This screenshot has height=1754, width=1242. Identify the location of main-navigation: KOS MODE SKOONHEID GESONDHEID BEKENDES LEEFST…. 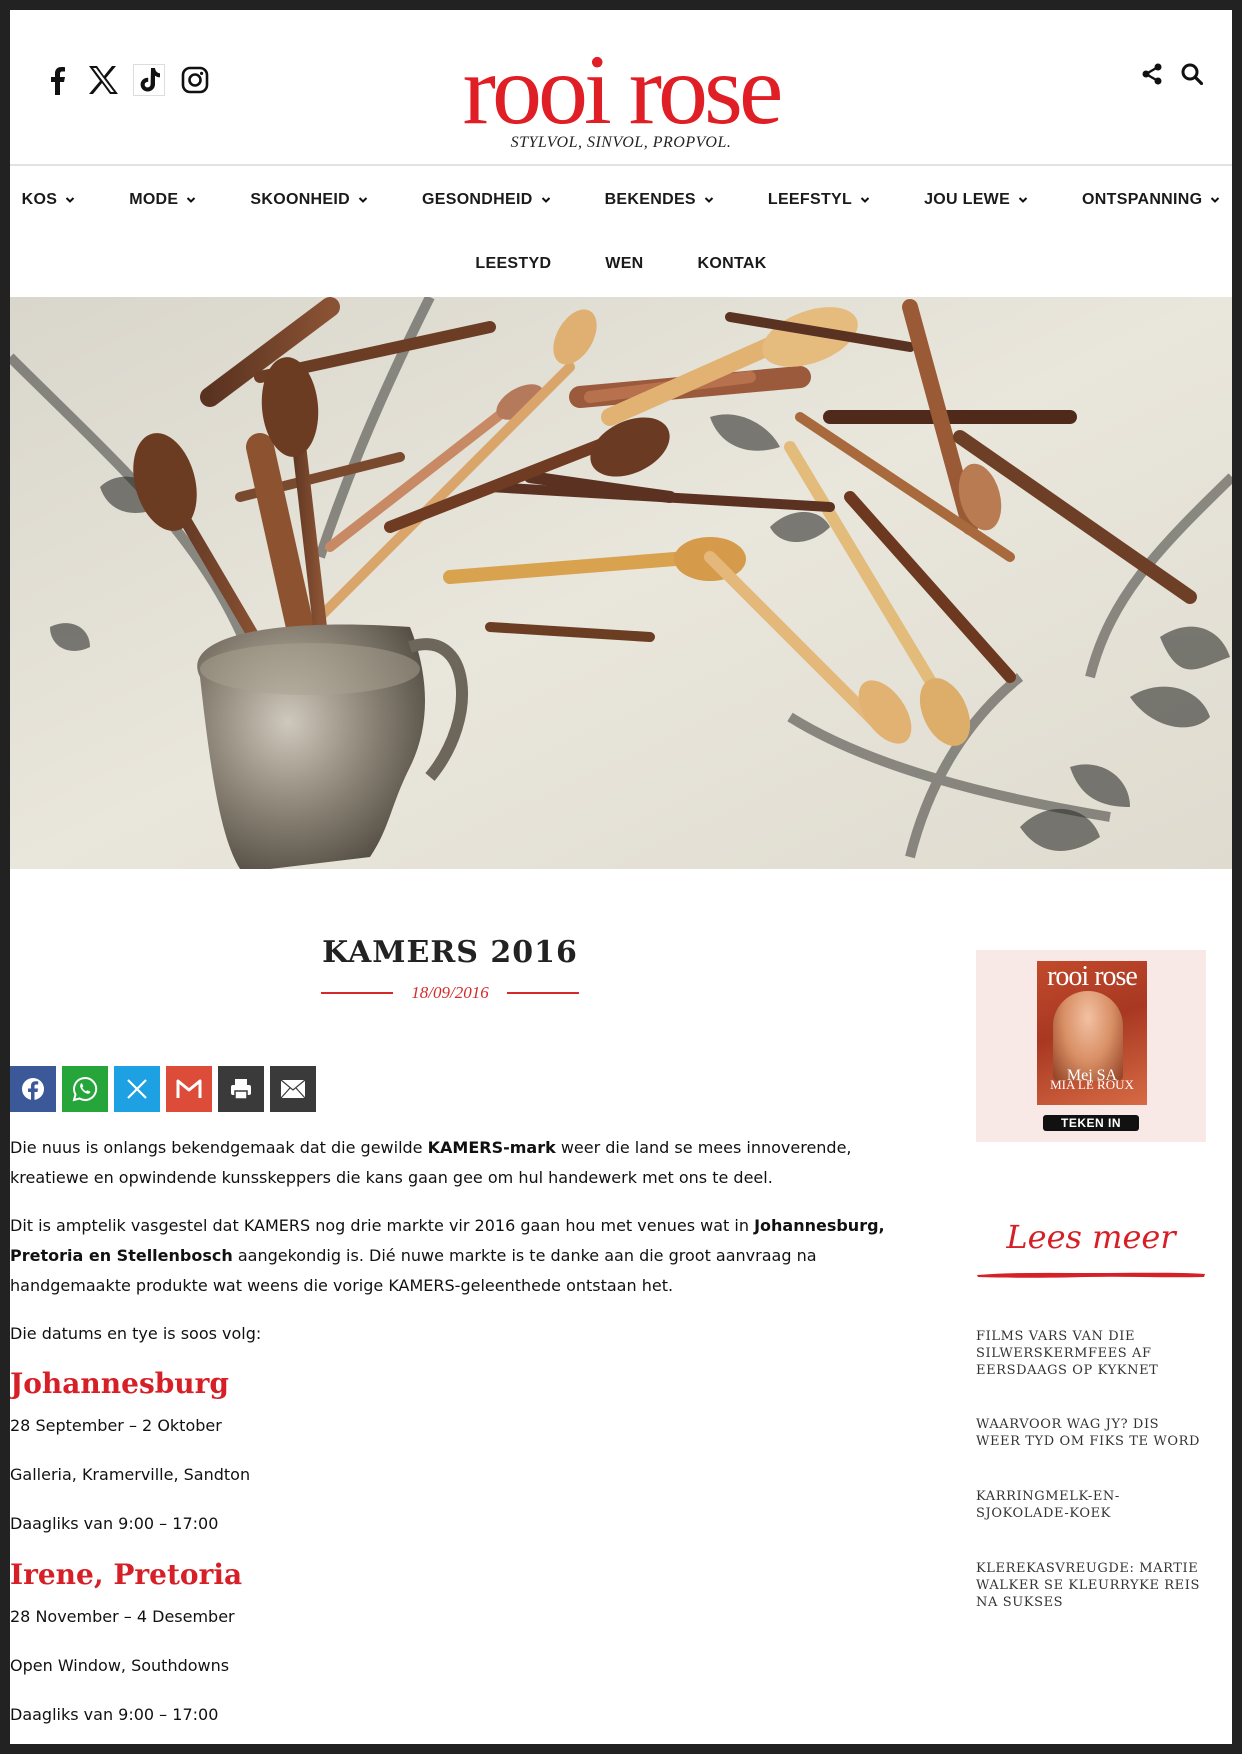
(621, 232).